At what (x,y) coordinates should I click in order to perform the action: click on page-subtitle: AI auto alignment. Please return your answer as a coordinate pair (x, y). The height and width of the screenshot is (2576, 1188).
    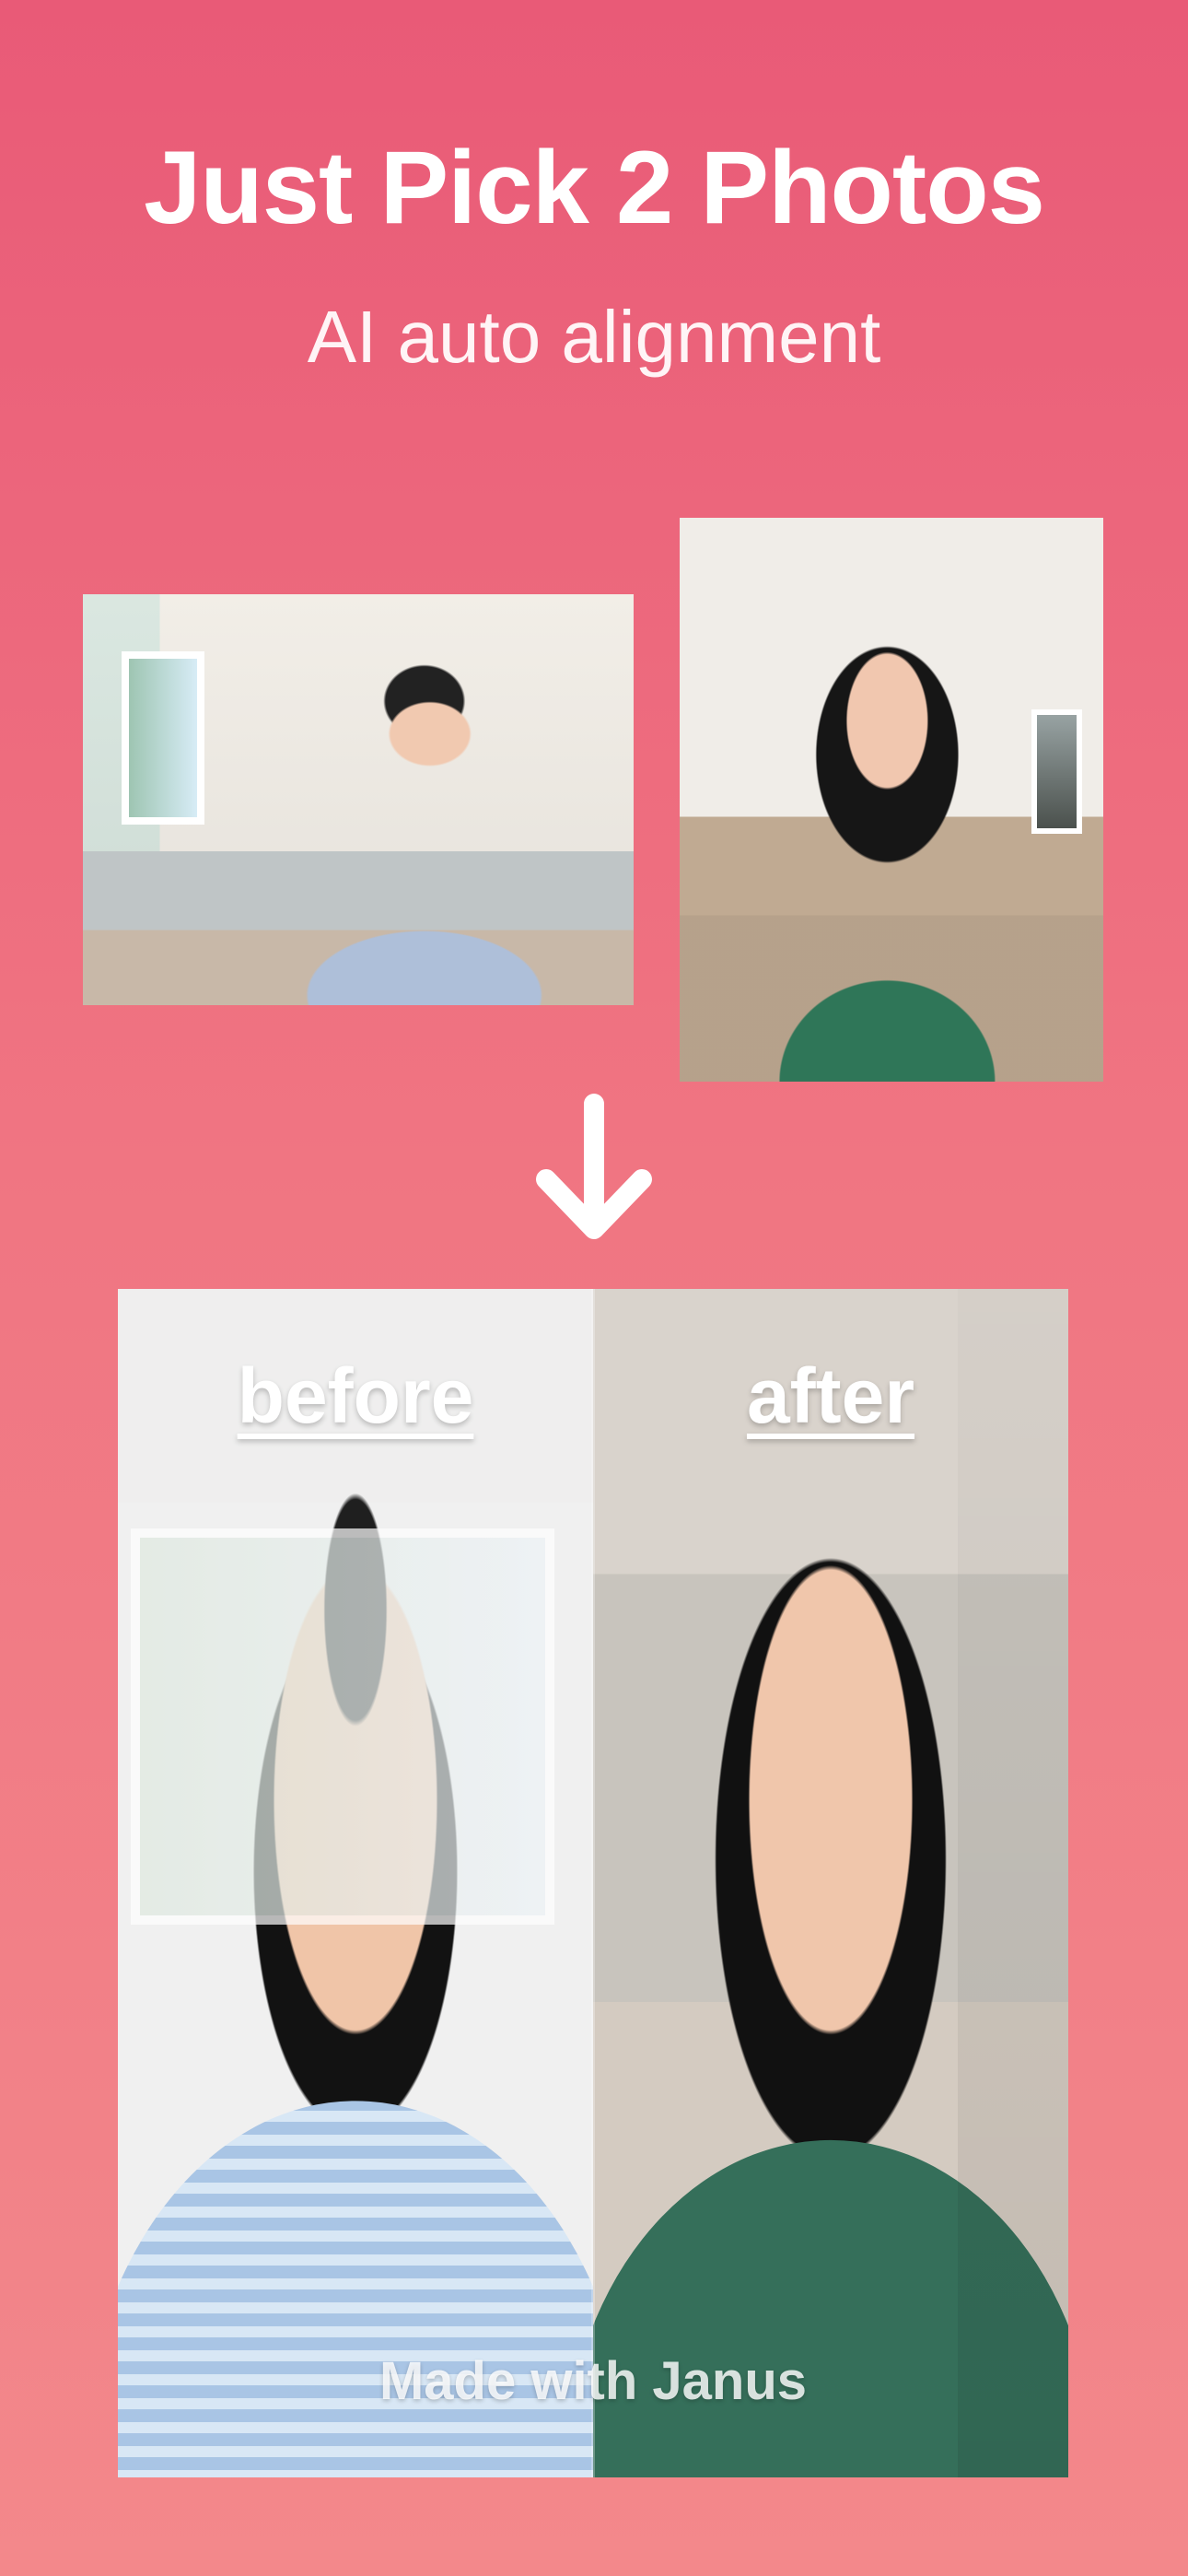
    Looking at the image, I should click on (594, 337).